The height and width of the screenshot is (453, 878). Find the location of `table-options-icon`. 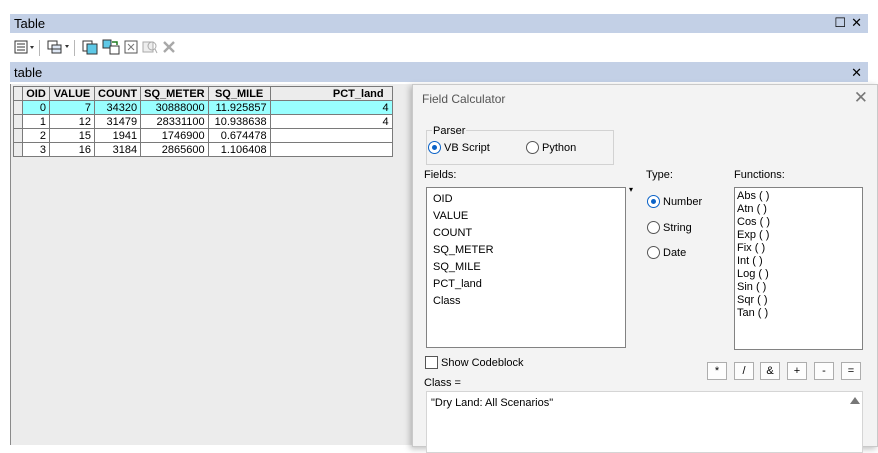

table-options-icon is located at coordinates (25, 48).